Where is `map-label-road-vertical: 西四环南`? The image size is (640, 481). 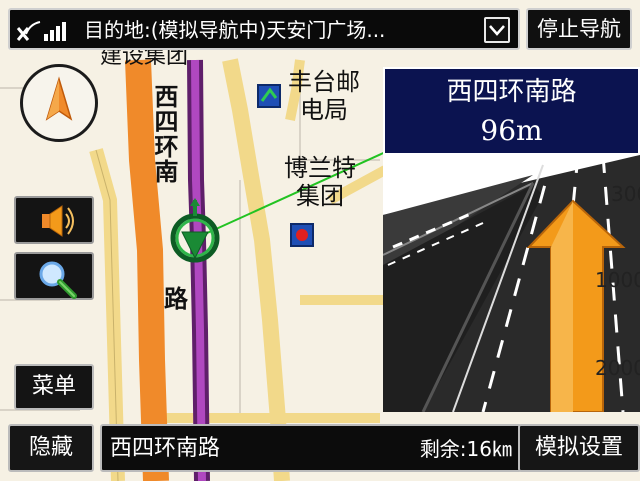
map-label-road-vertical: 西四环南 is located at coordinates (164, 134).